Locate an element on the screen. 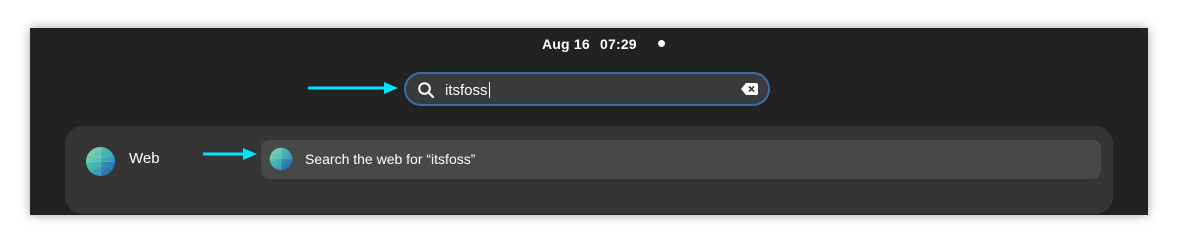 The width and height of the screenshot is (1178, 247). text-caret is located at coordinates (489, 90).